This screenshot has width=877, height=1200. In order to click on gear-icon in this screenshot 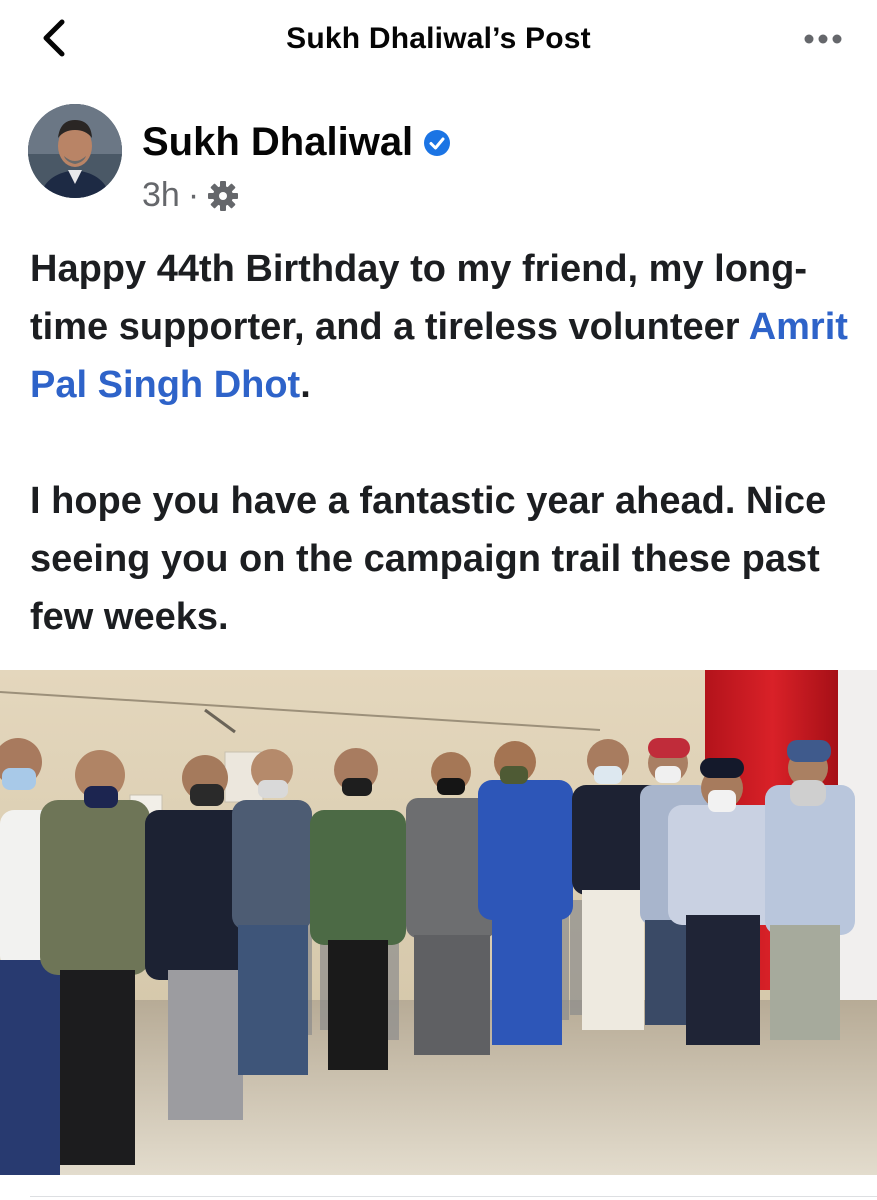, I will do `click(223, 196)`.